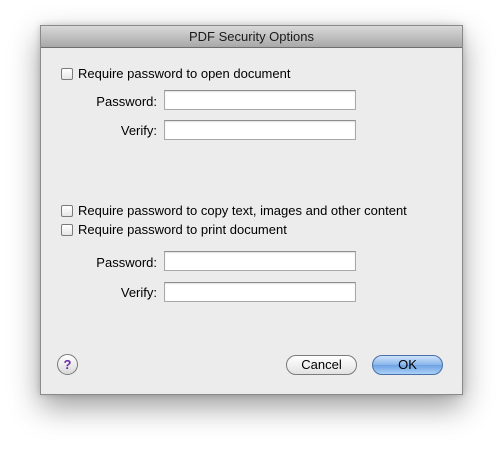 This screenshot has width=501, height=449. I want to click on require-open-password-checkbox, so click(67, 73).